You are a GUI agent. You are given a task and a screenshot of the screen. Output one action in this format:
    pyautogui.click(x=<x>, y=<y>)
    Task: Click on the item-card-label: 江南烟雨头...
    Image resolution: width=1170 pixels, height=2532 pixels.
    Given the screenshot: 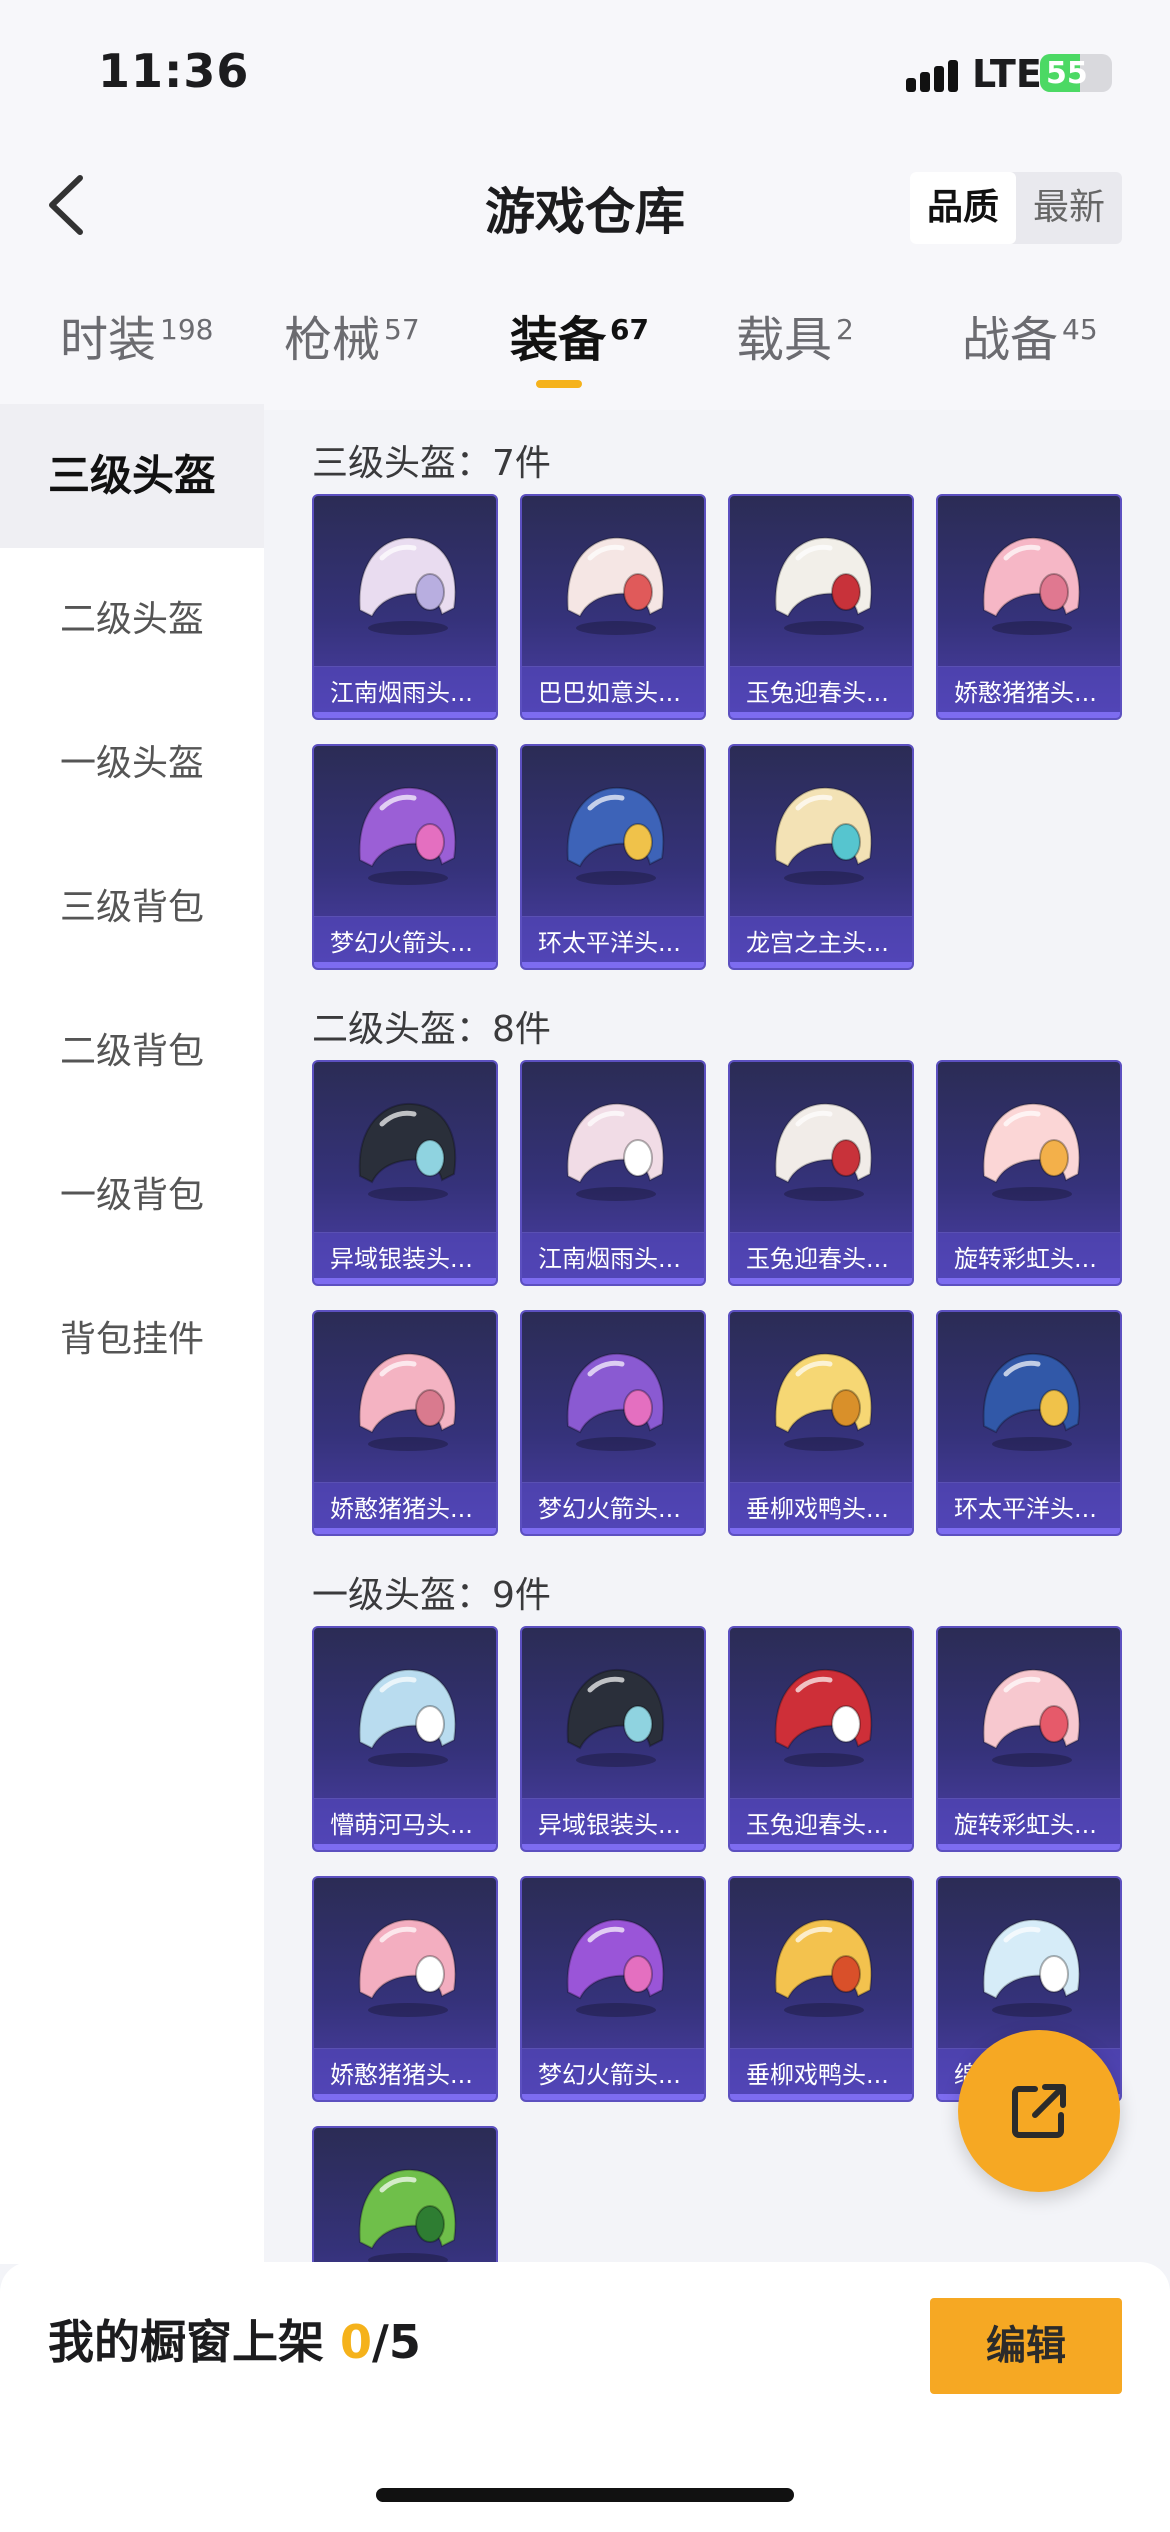 What is the action you would take?
    pyautogui.click(x=613, y=1258)
    